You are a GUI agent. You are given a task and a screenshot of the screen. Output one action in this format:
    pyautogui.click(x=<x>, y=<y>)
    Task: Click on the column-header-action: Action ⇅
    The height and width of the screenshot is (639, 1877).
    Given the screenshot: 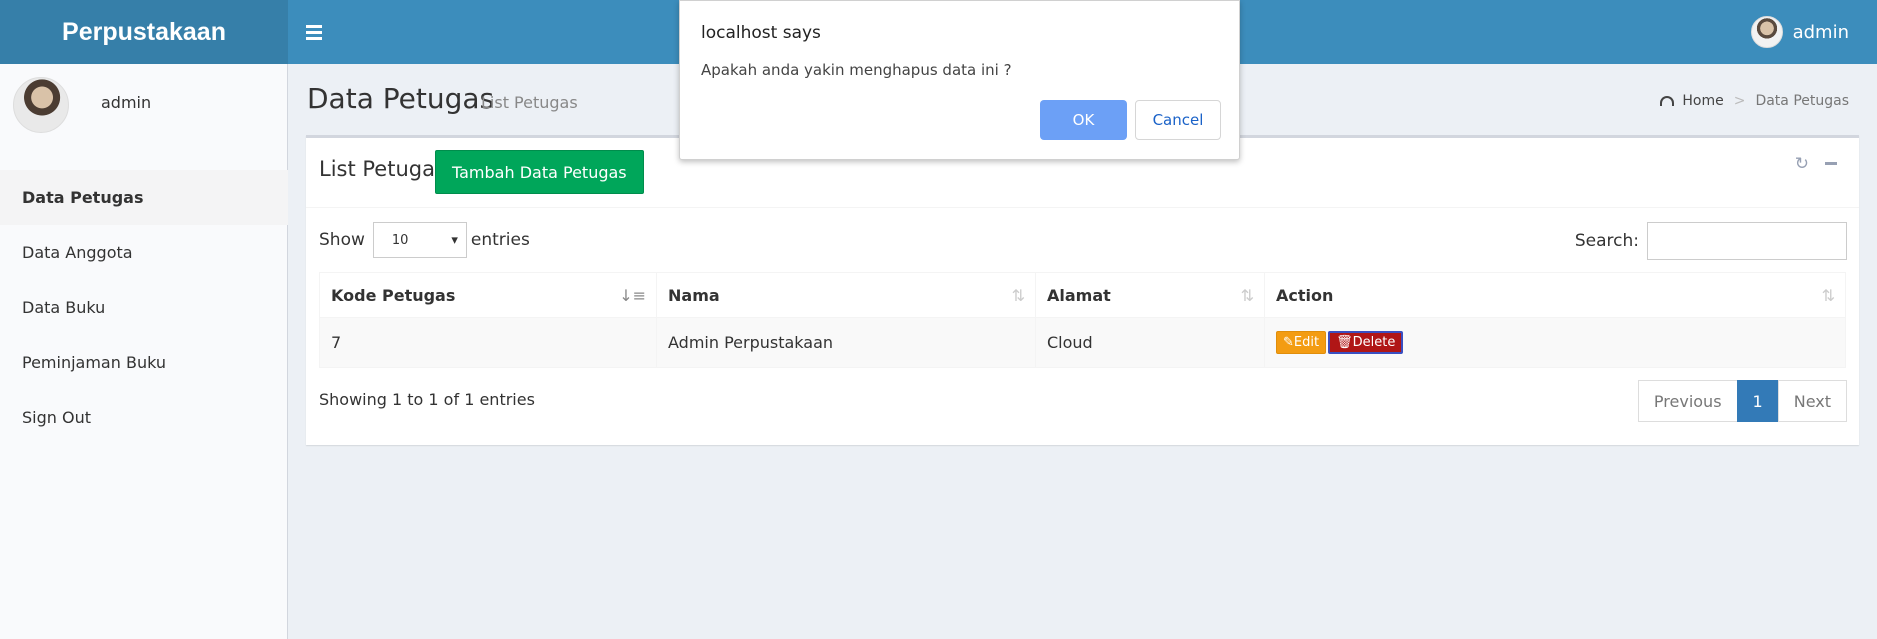 What is the action you would take?
    pyautogui.click(x=1555, y=295)
    